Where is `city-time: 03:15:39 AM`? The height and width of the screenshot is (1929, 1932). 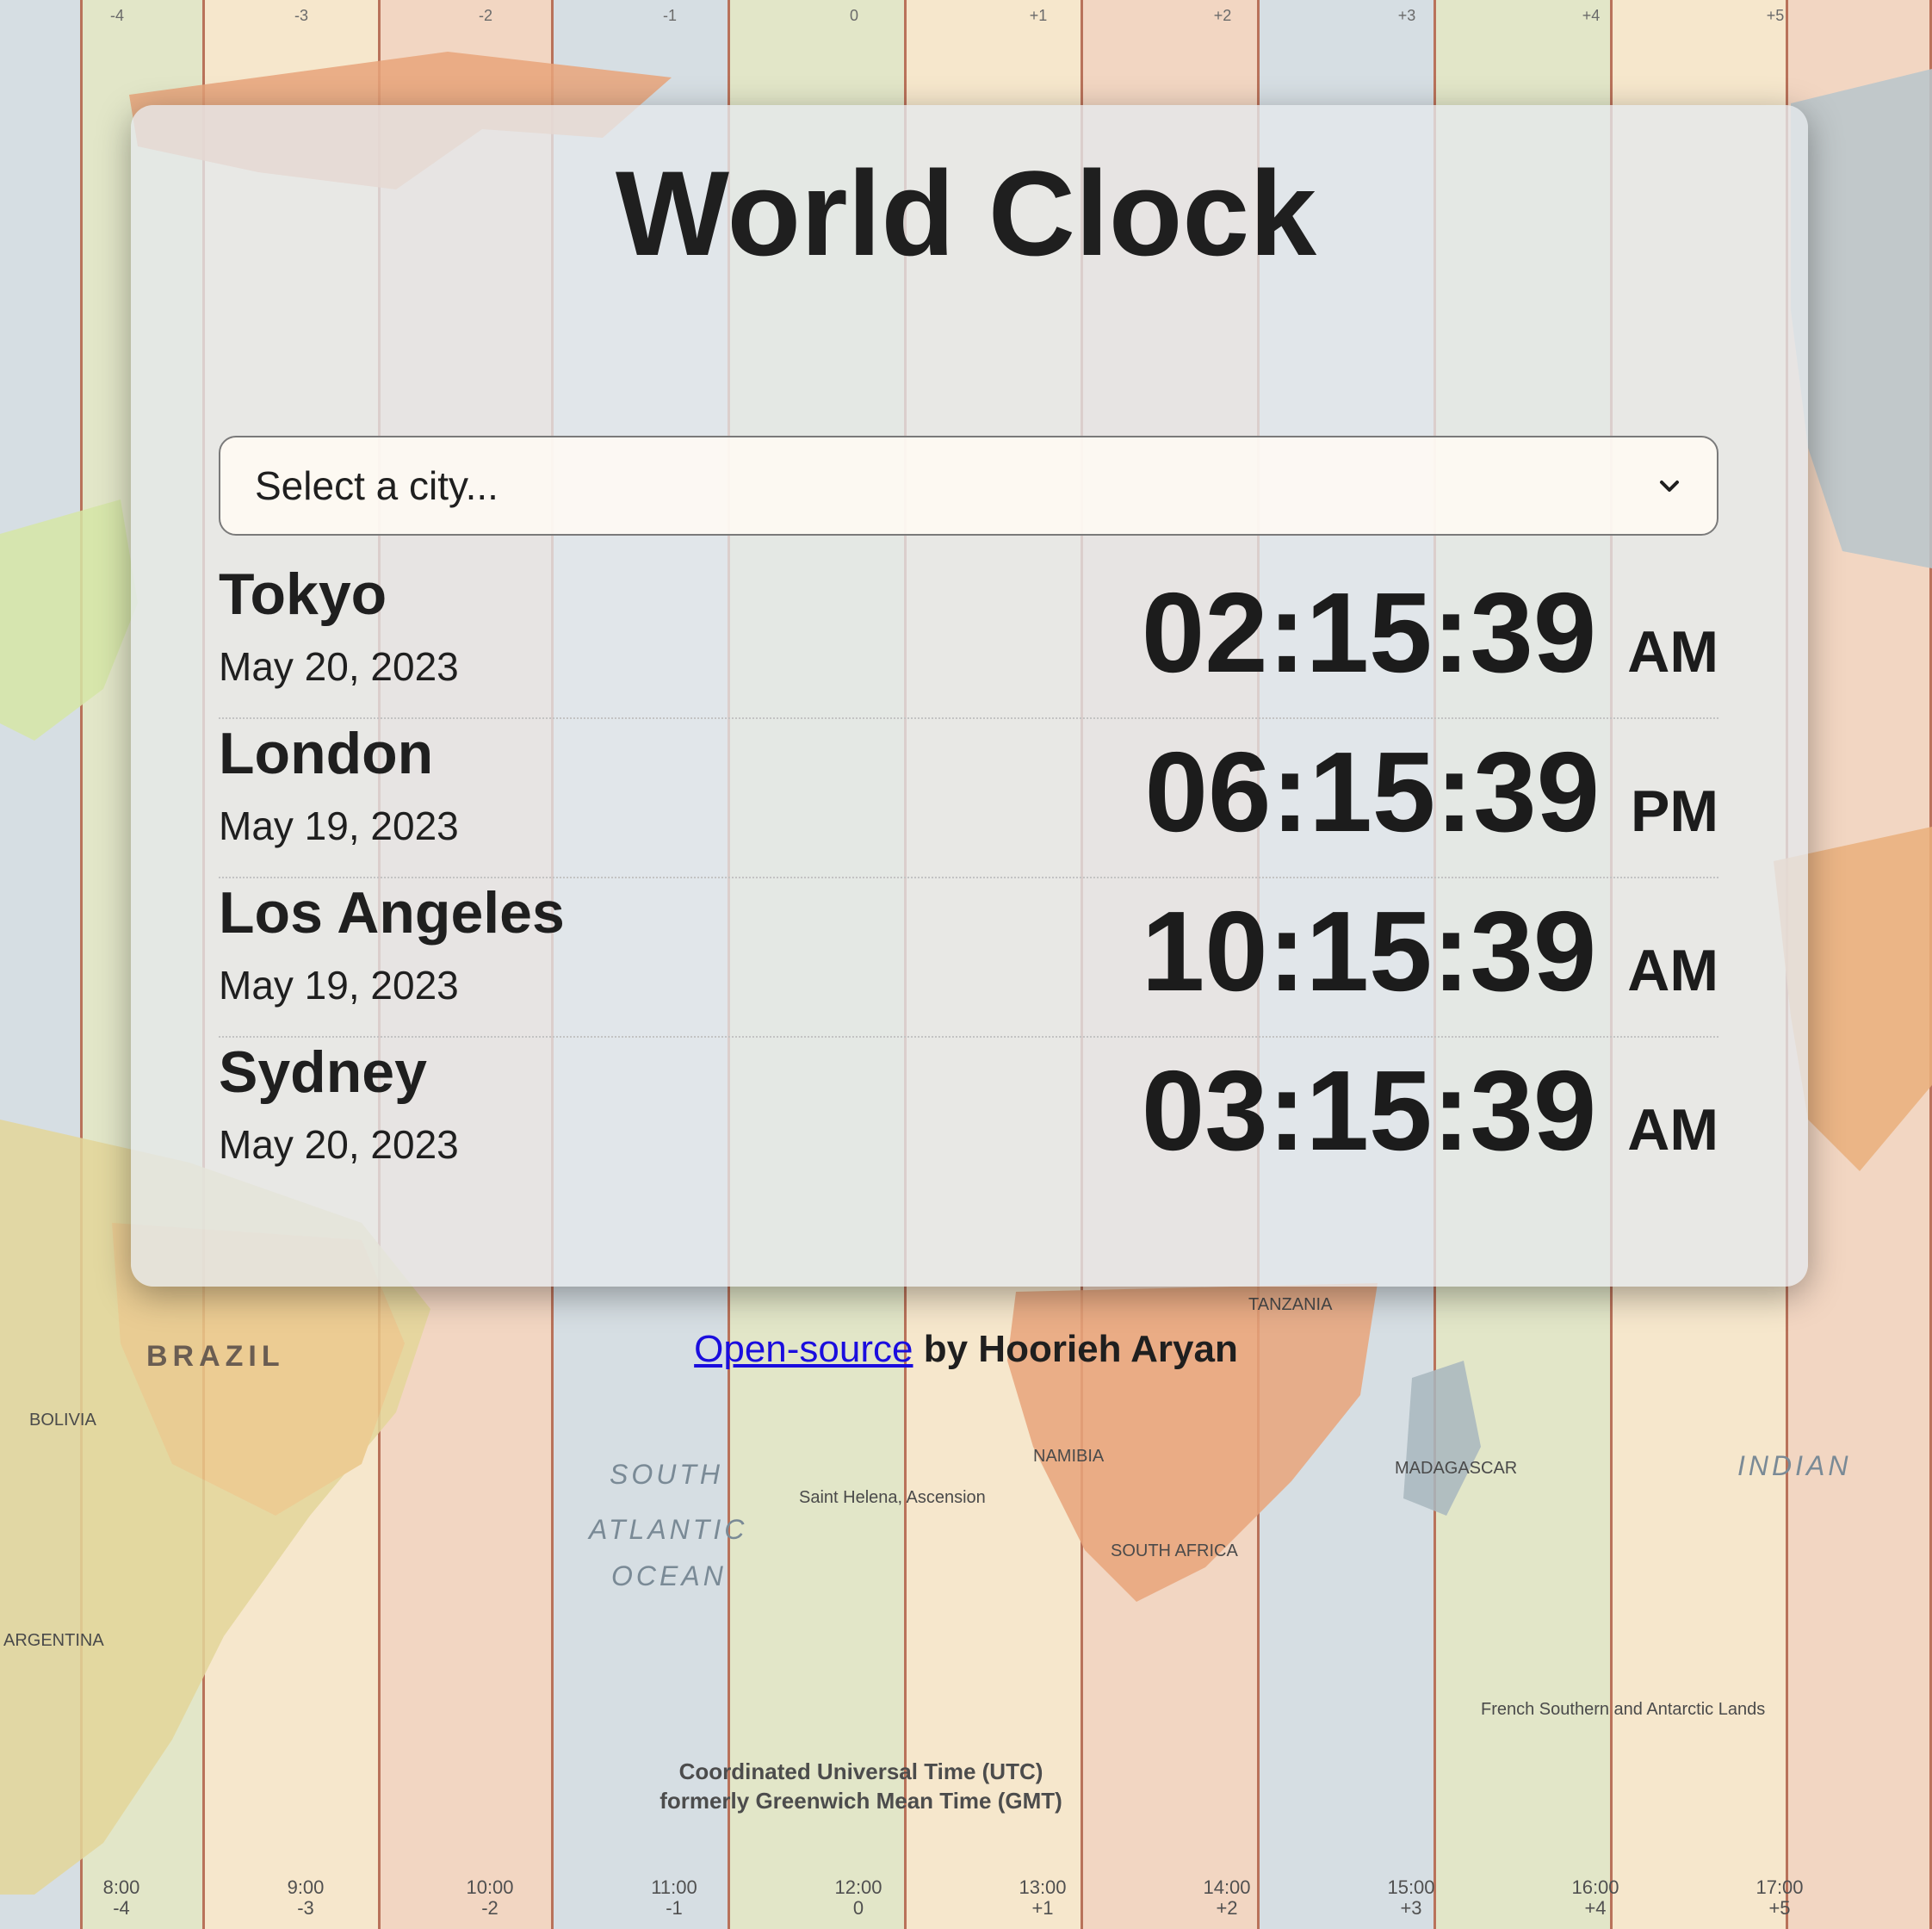 city-time: 03:15:39 AM is located at coordinates (1430, 1110).